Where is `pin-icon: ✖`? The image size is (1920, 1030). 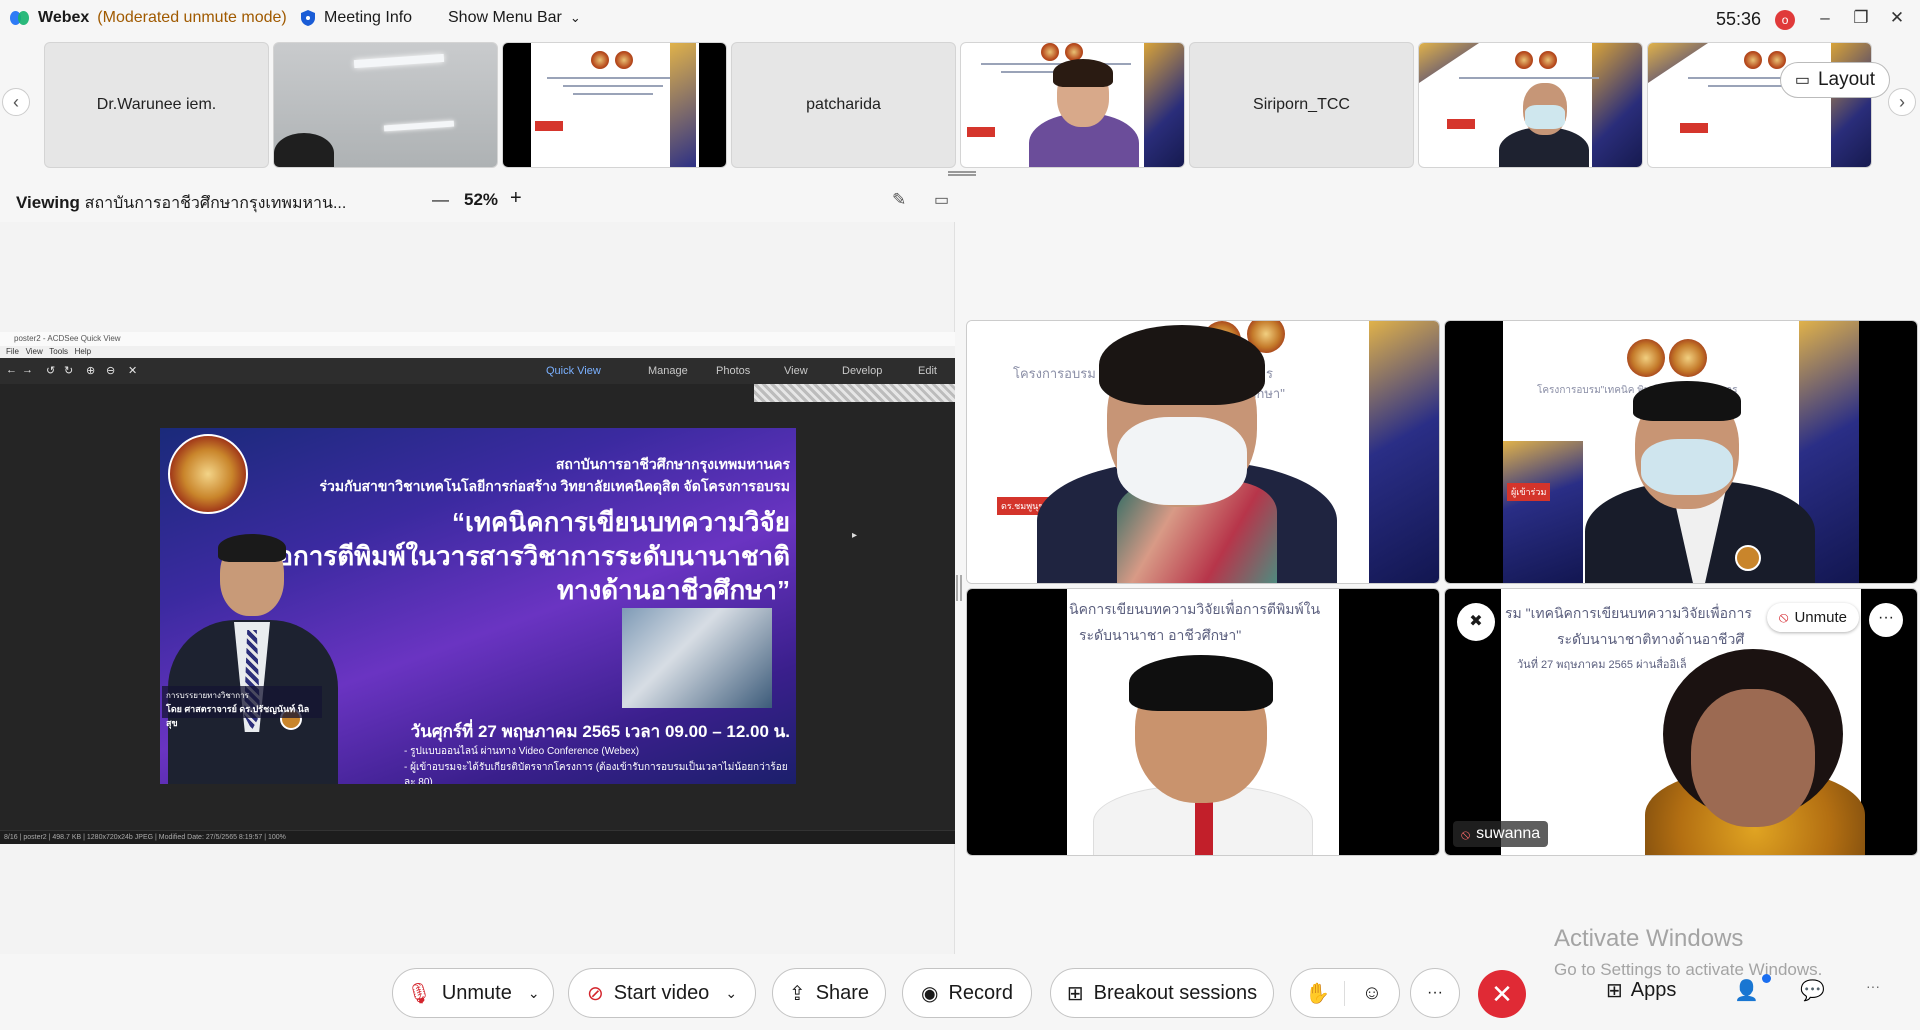
pin-icon: ✖ is located at coordinates (1476, 622).